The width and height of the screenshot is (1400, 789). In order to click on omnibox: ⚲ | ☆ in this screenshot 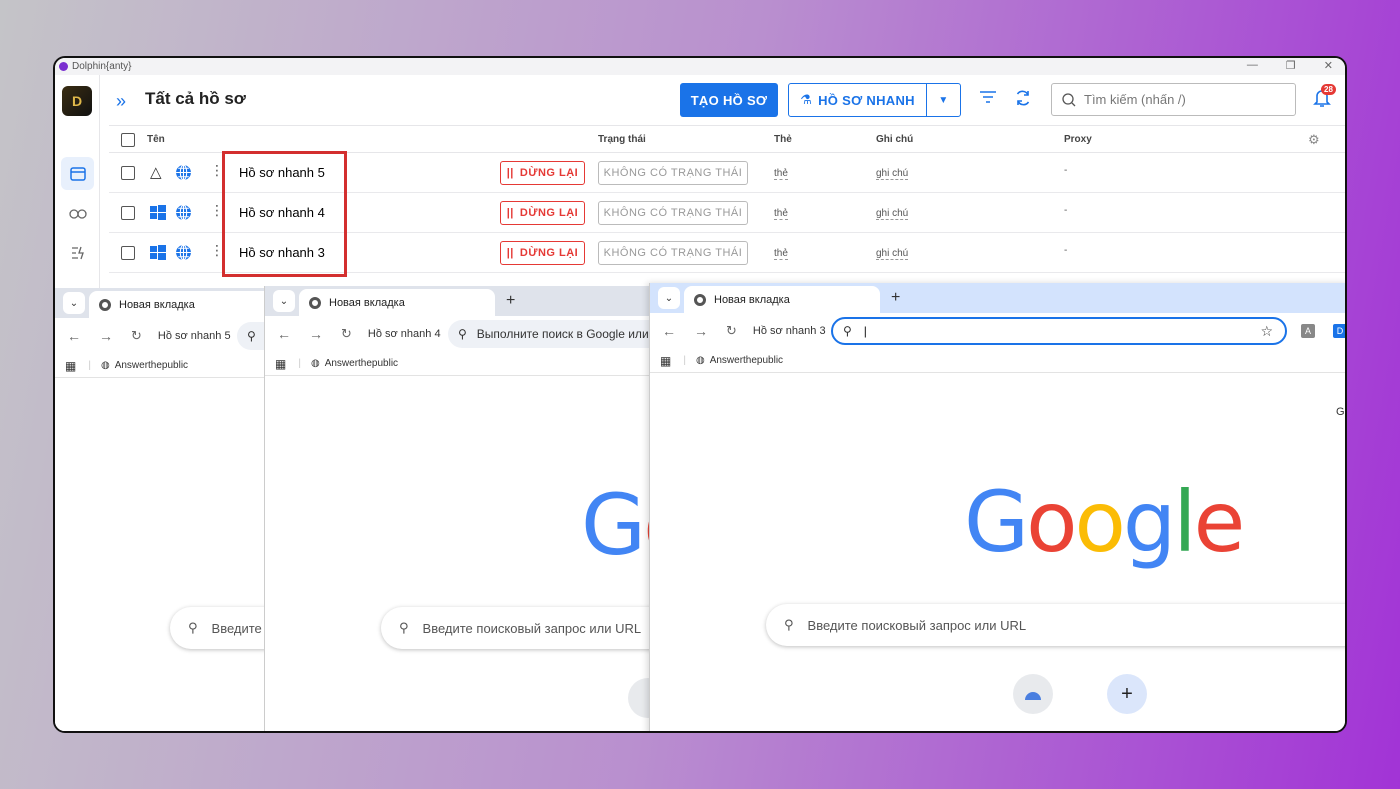, I will do `click(1059, 331)`.